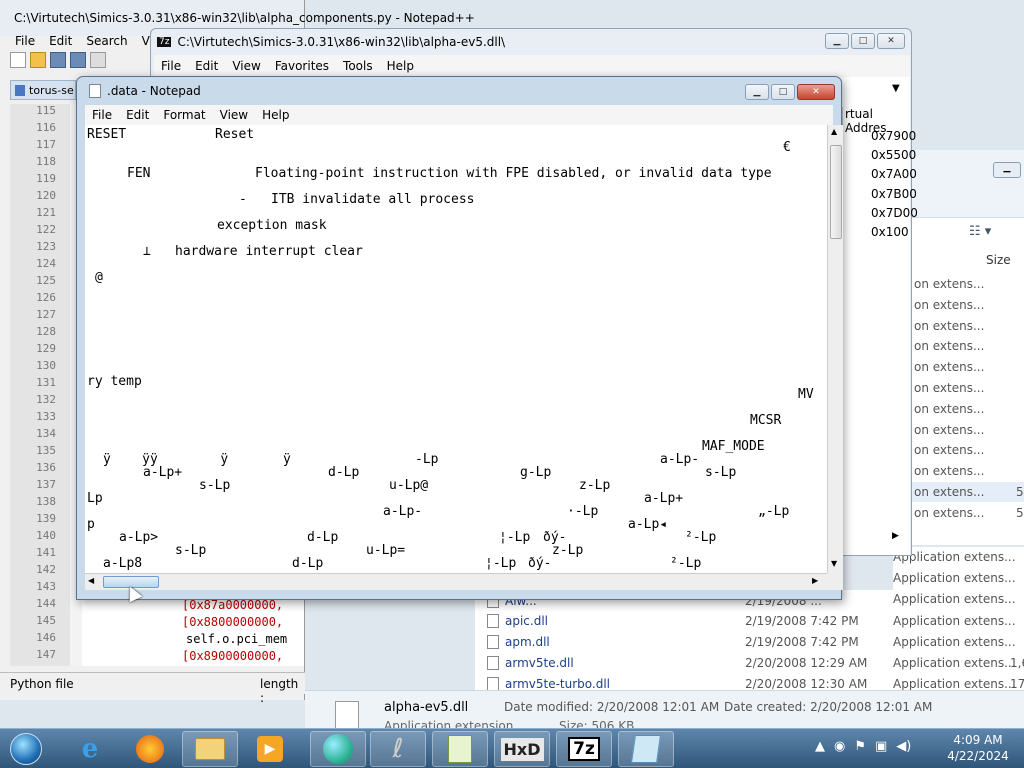 The width and height of the screenshot is (1024, 768). Describe the element at coordinates (46, 110) in the screenshot. I see `line-number: 115` at that location.